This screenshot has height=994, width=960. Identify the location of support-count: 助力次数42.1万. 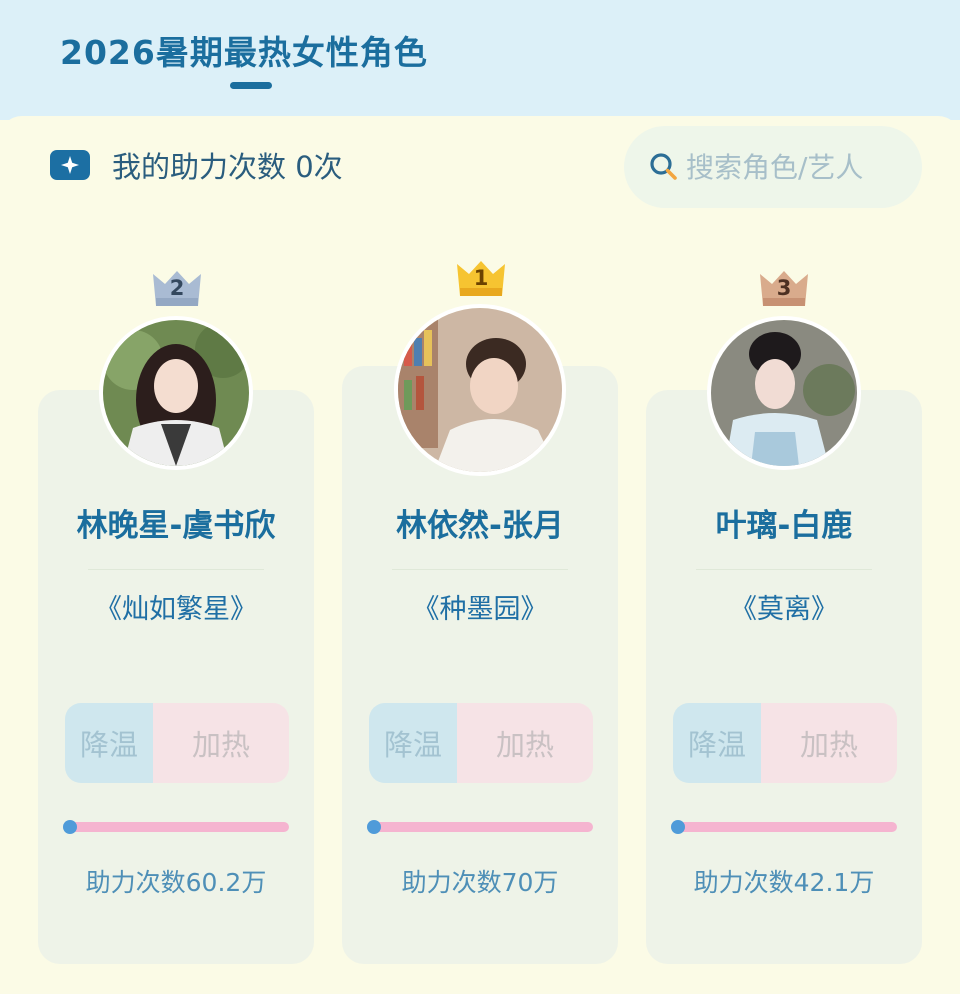
(784, 882).